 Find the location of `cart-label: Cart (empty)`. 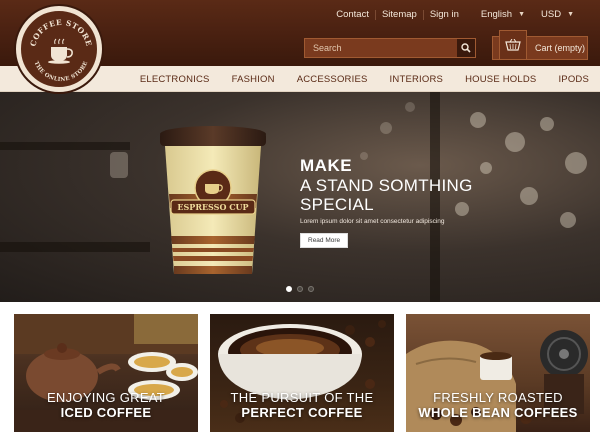

cart-label: Cart (empty) is located at coordinates (560, 48).